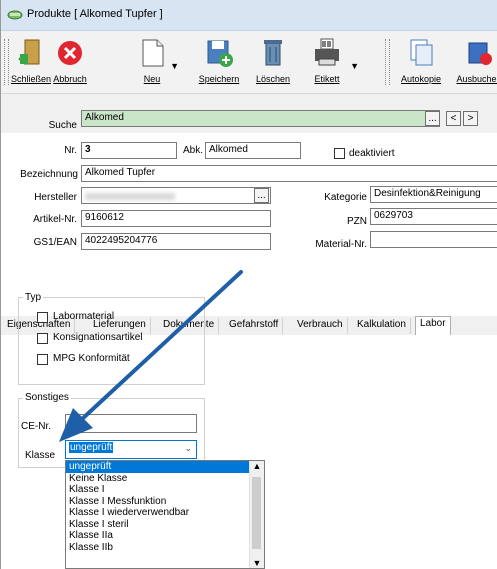 This screenshot has height=569, width=497. What do you see at coordinates (372, 153) in the screenshot?
I see `deaktiviert-label: deaktiviert` at bounding box center [372, 153].